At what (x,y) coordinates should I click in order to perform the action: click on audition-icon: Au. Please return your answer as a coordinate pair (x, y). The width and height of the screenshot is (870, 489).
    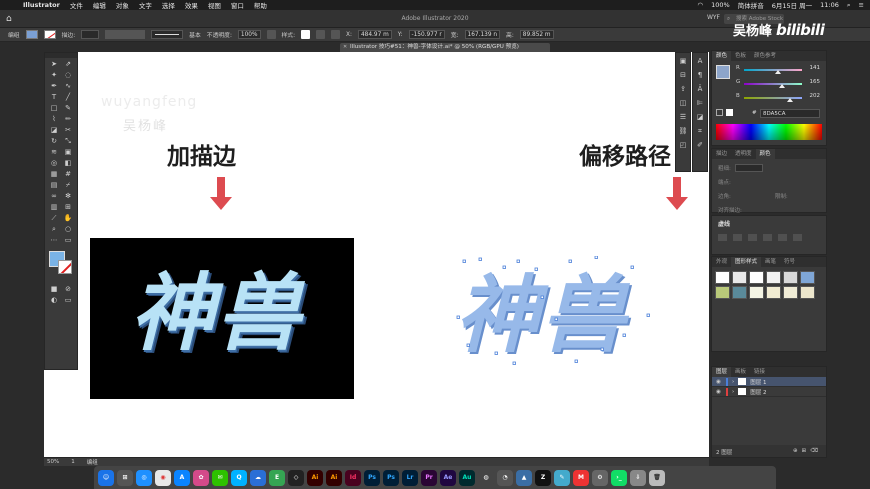
    Looking at the image, I should click on (467, 477).